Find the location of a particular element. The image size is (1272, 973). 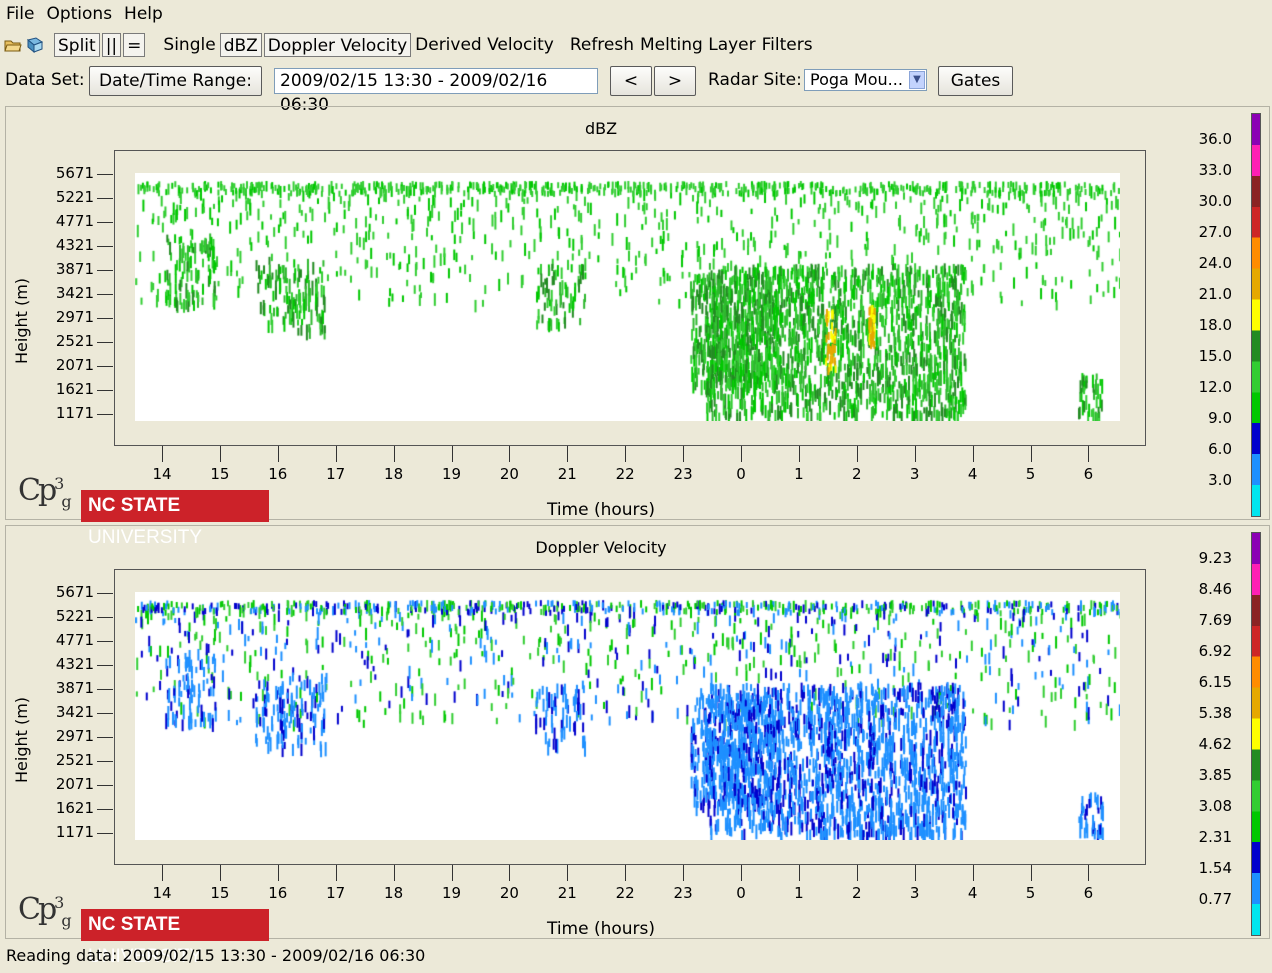

y-tick-label: 5671 is located at coordinates (74, 173).